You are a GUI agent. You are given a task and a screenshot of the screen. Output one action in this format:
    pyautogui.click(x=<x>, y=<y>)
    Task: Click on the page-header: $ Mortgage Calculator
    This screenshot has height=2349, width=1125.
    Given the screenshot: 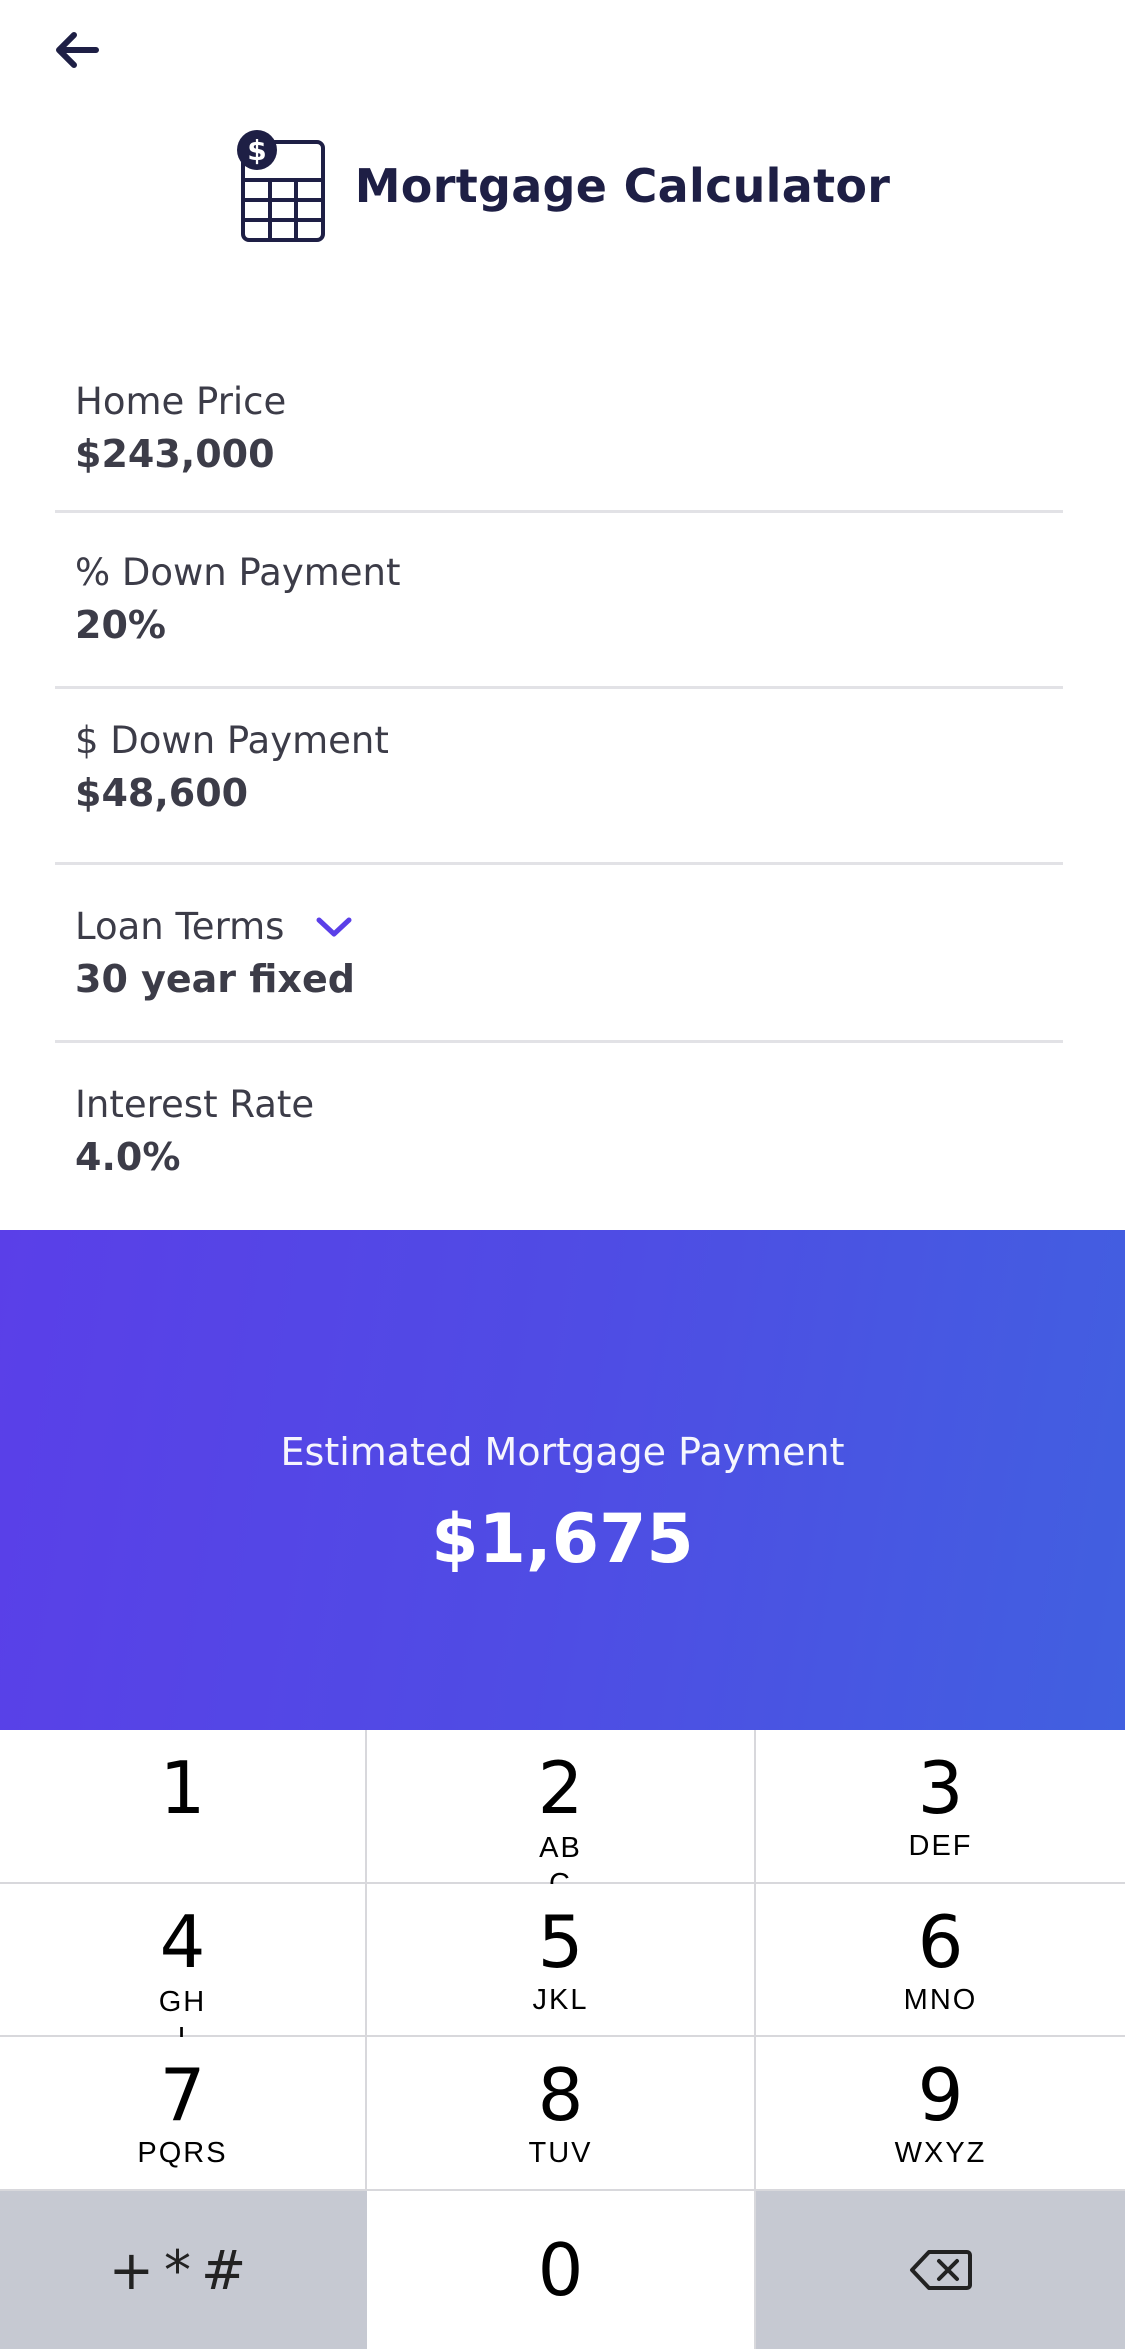 What is the action you would take?
    pyautogui.click(x=562, y=186)
    